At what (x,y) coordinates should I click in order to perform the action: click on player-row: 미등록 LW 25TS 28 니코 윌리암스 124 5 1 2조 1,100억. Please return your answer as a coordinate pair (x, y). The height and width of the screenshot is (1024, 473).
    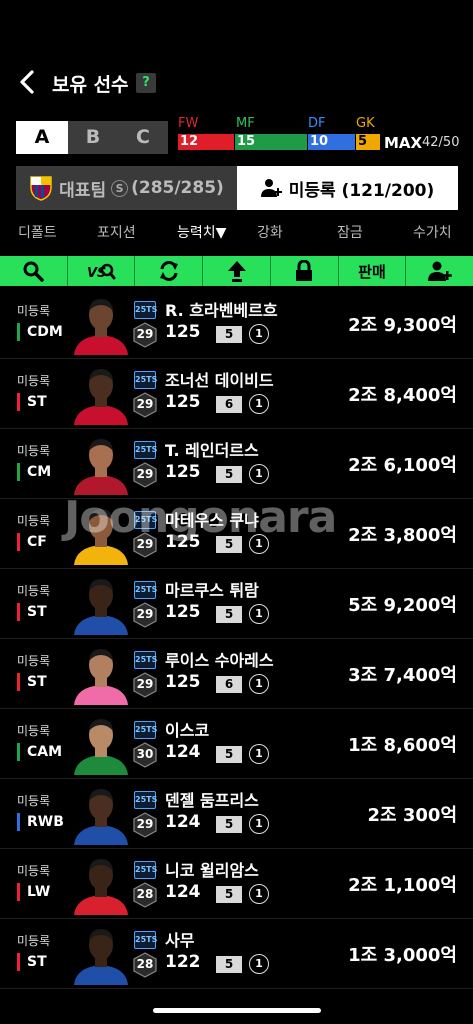
    Looking at the image, I should click on (236, 884).